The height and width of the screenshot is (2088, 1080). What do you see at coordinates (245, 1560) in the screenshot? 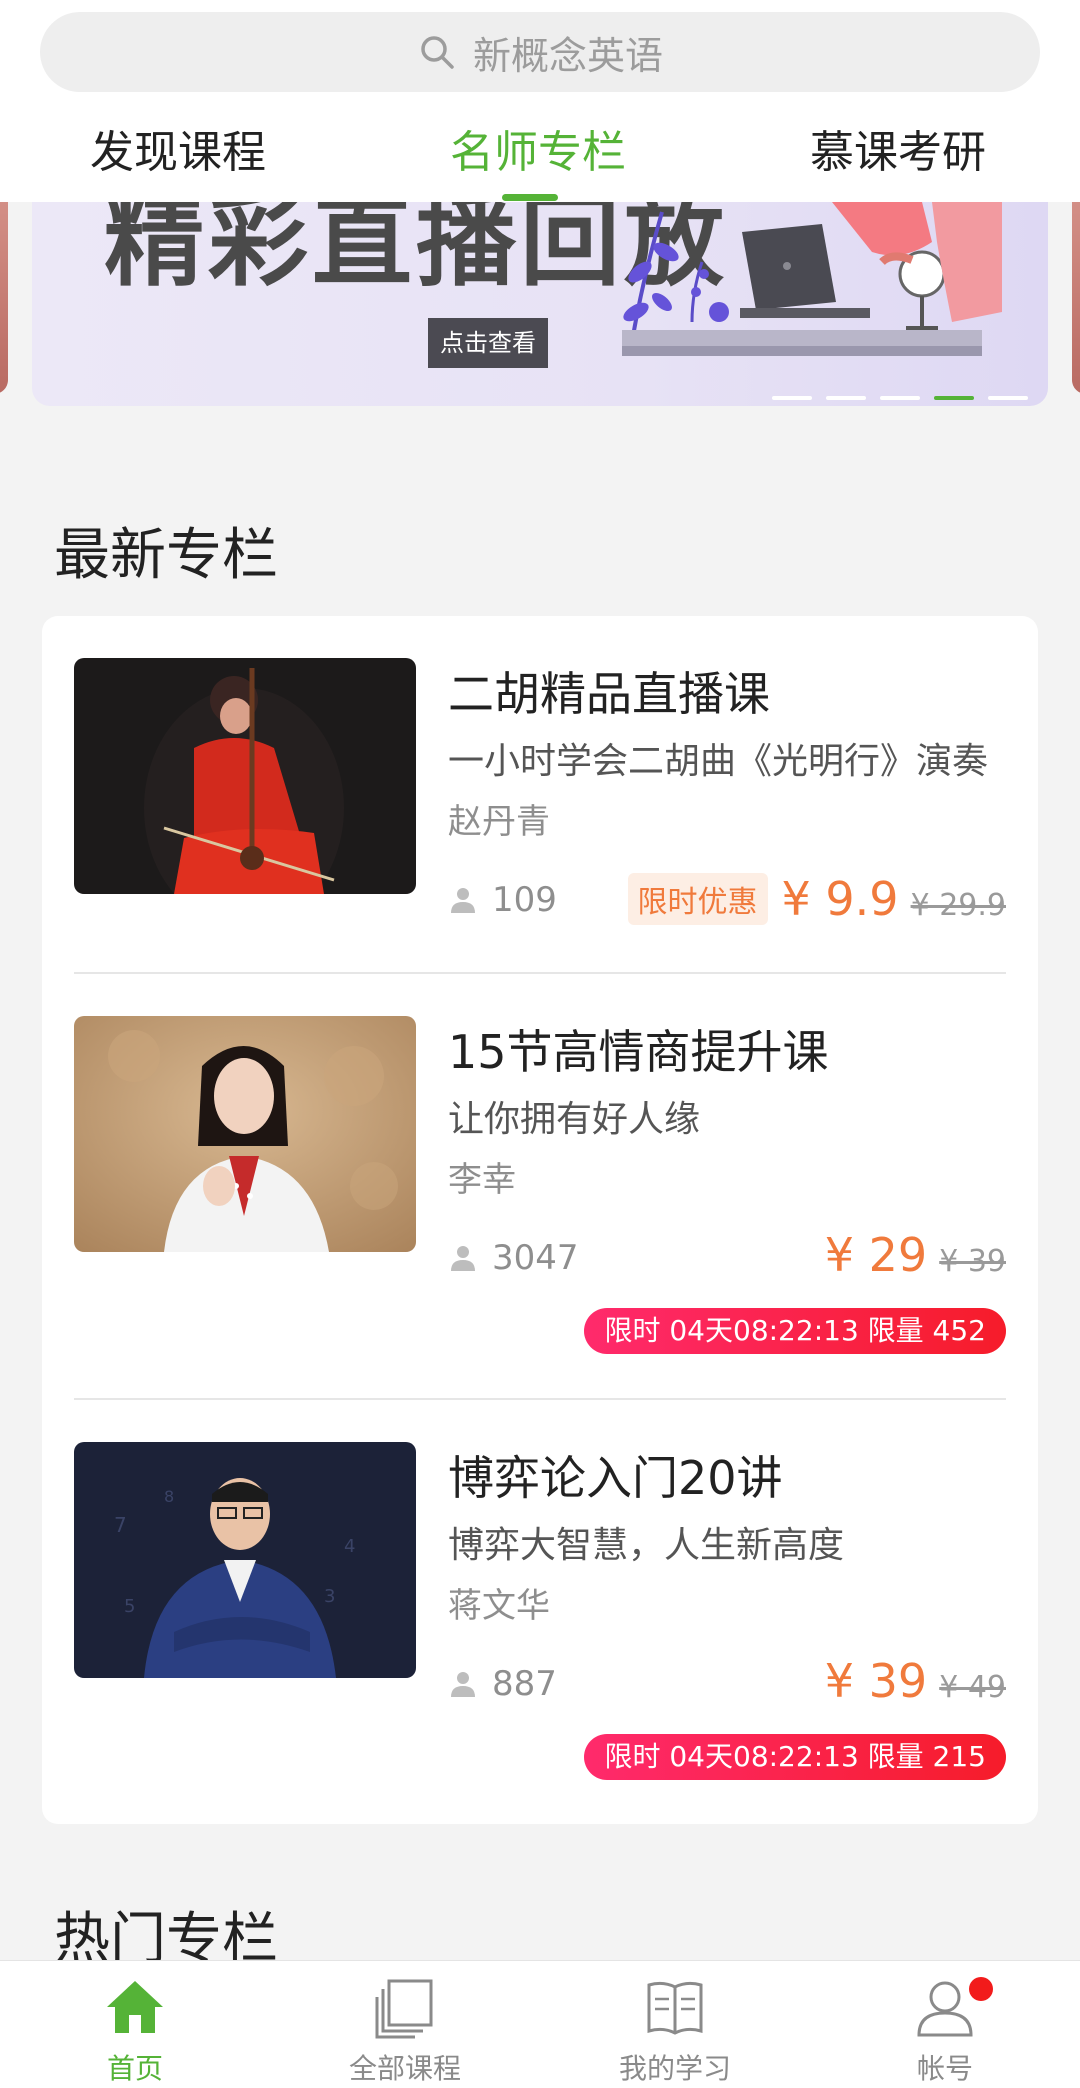
I see `course-thumbnail: 7 8 4 3 5` at bounding box center [245, 1560].